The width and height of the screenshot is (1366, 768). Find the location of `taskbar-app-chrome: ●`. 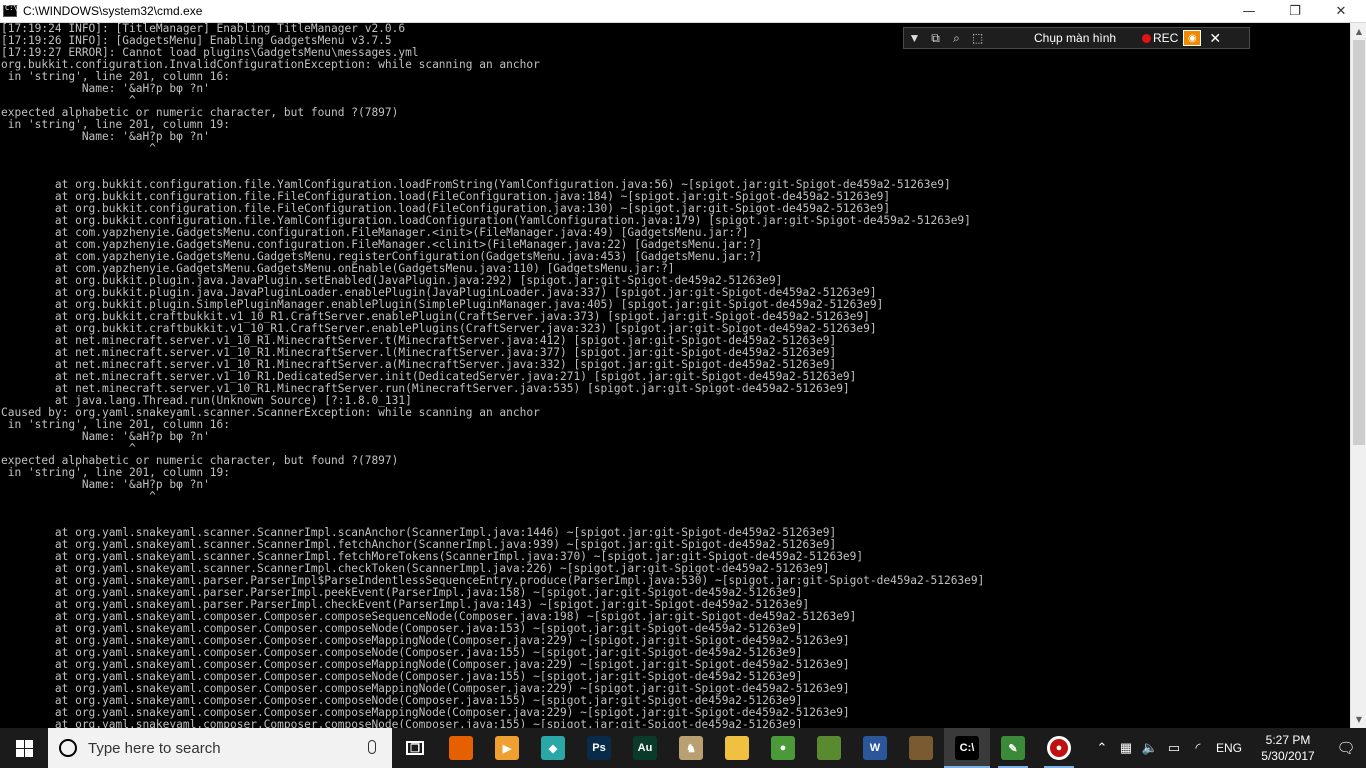

taskbar-app-chrome: ● is located at coordinates (783, 748).